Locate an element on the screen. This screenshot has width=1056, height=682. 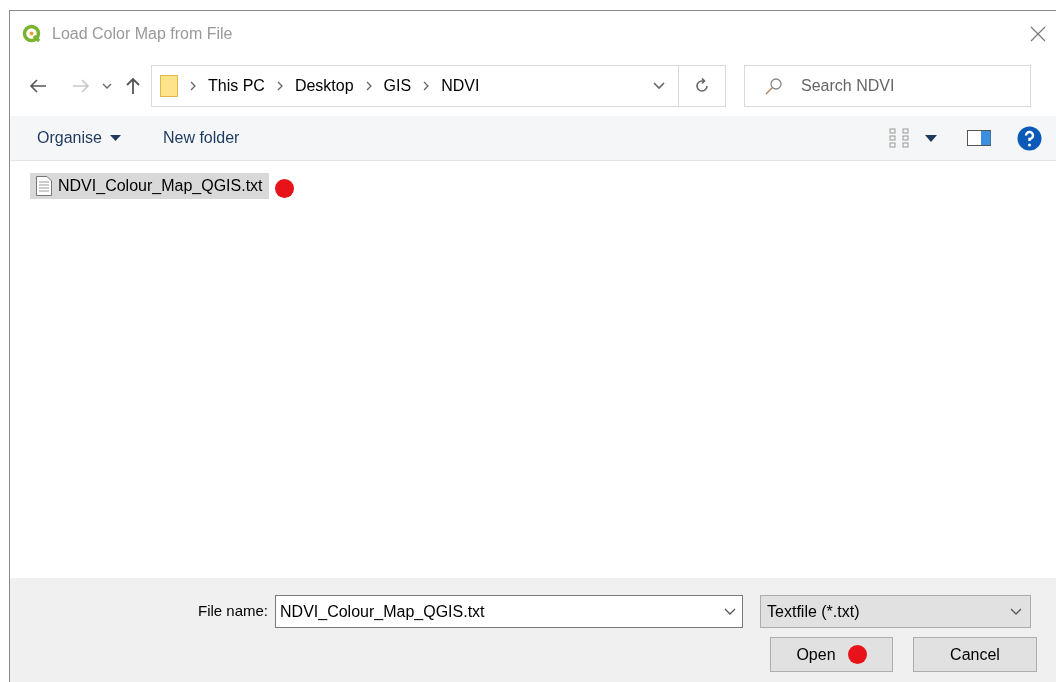
breadcrumb-item: Desktop is located at coordinates (324, 86).